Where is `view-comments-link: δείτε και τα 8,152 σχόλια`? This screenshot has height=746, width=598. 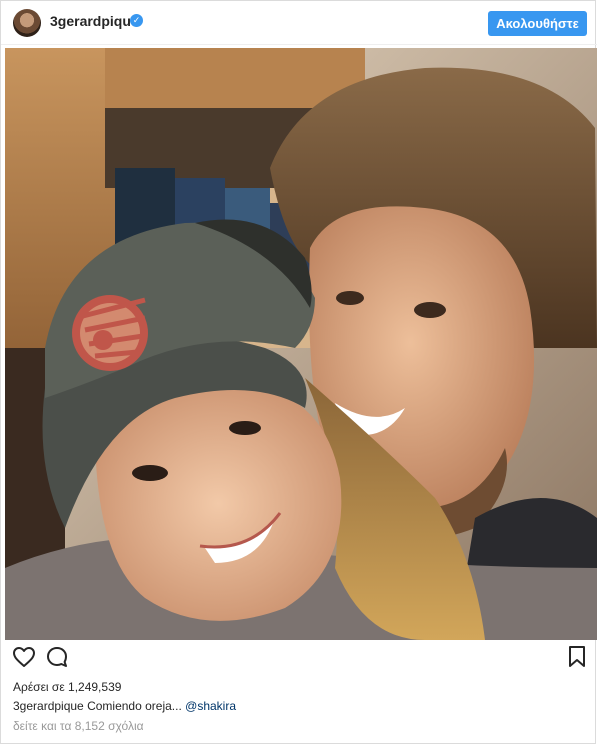 view-comments-link: δείτε και τα 8,152 σχόλια is located at coordinates (78, 726).